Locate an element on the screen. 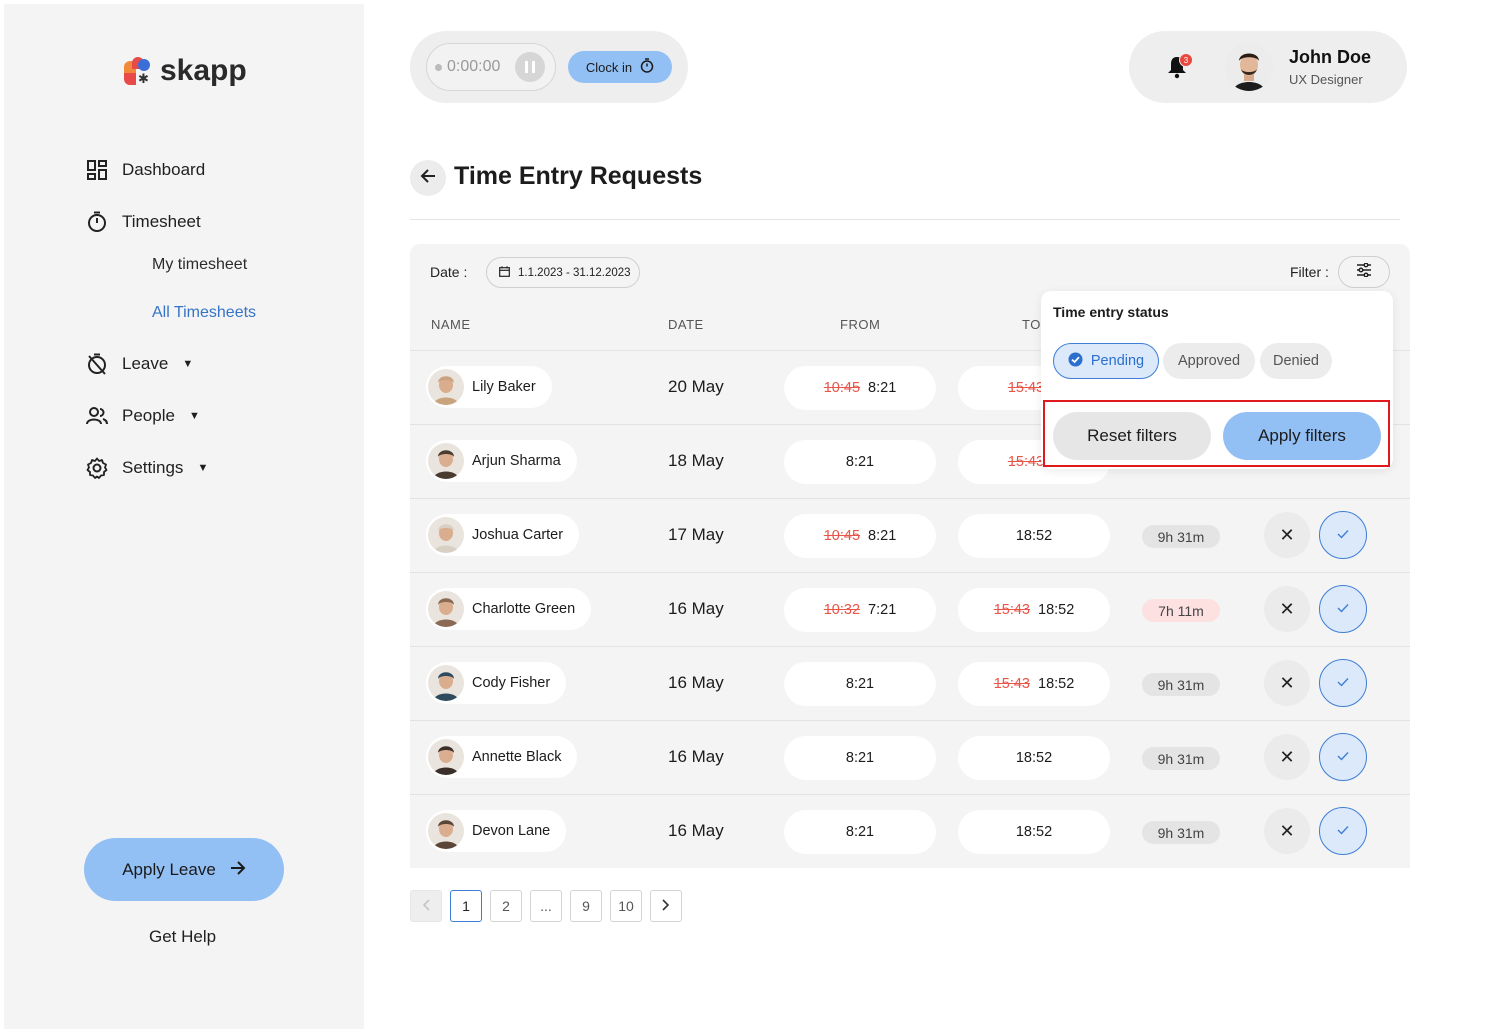 The height and width of the screenshot is (1033, 1512). employee-name-chip: Annette Black is located at coordinates (502, 757).